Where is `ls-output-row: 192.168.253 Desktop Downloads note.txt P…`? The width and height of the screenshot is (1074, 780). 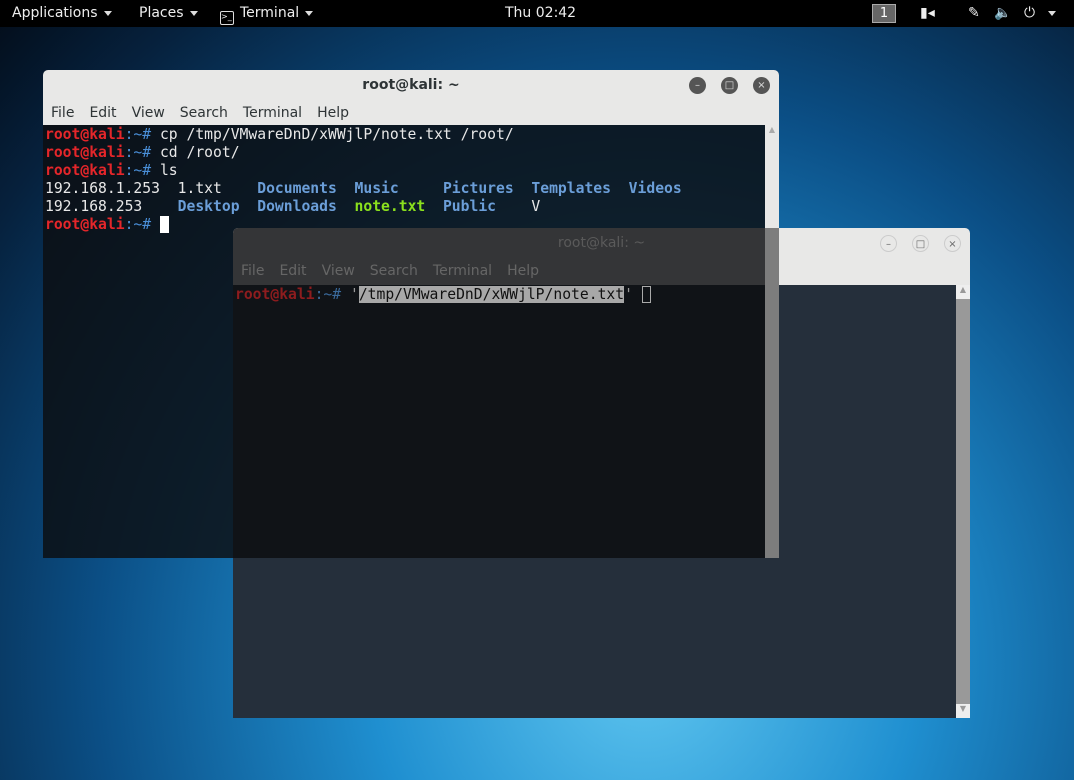 ls-output-row: 192.168.253 Desktop Downloads note.txt P… is located at coordinates (404, 207).